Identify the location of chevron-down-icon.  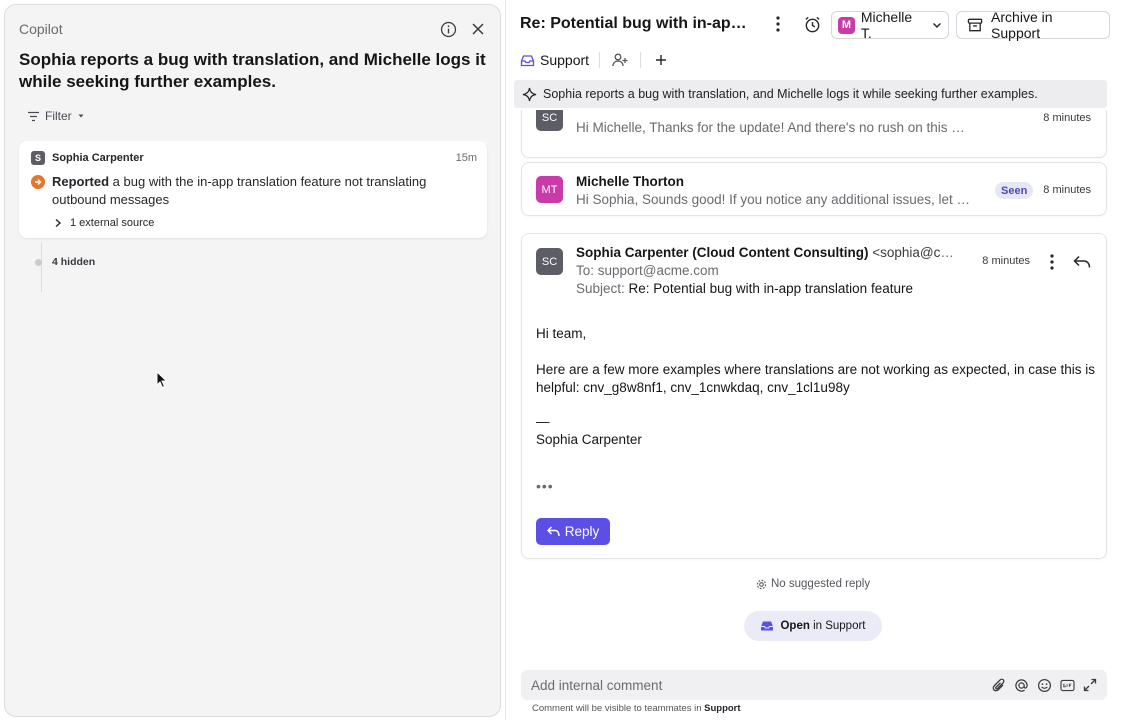
(937, 25).